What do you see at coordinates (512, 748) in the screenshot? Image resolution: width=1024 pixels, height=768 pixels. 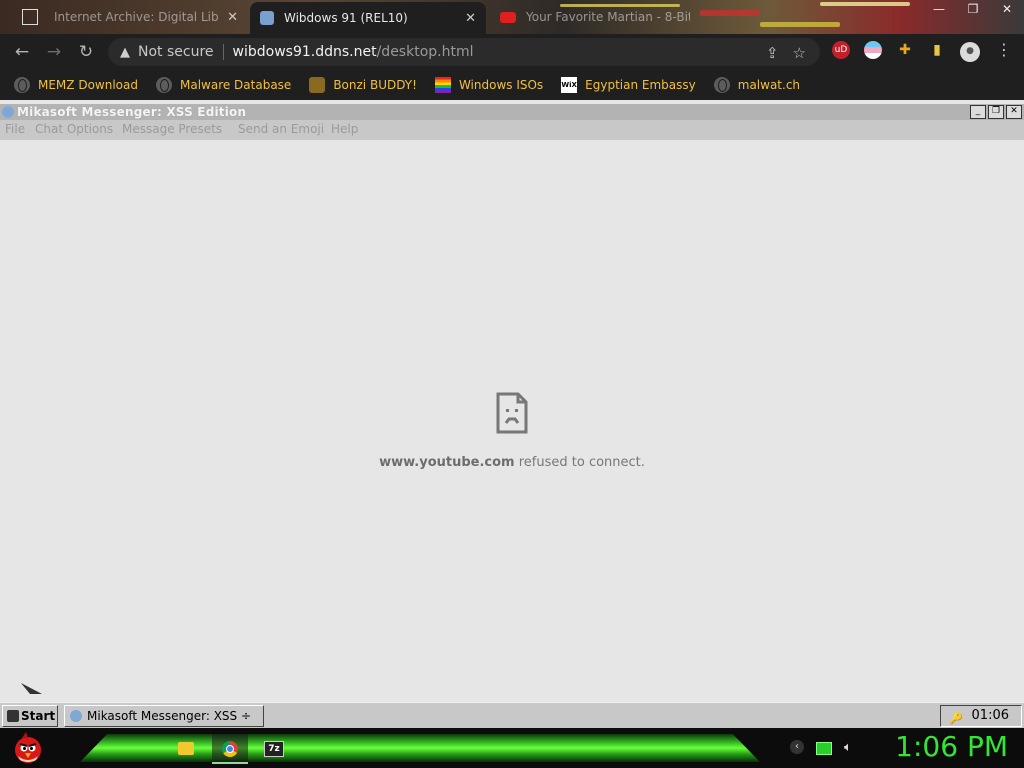 I see `windows-taskbar: 7z ‹ 🔈︎ 1:06 PM` at bounding box center [512, 748].